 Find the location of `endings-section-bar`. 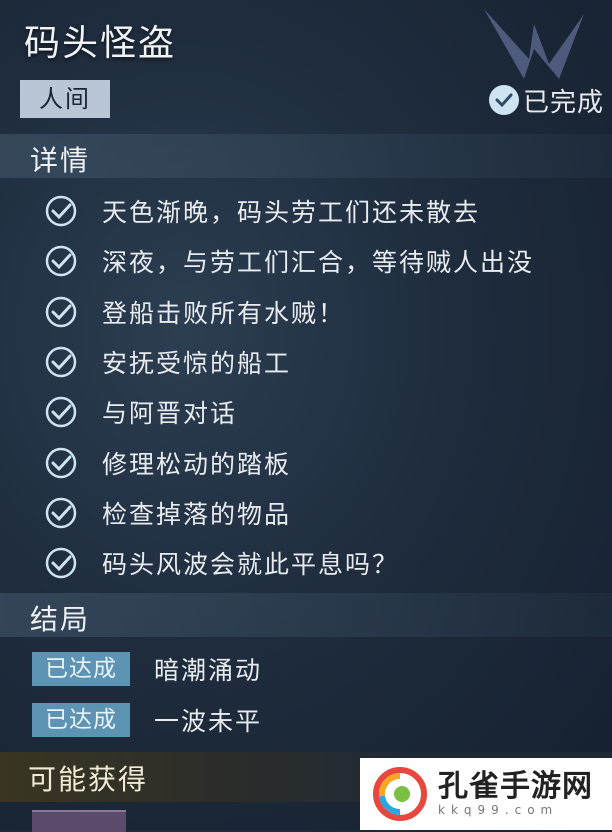

endings-section-bar is located at coordinates (306, 615).